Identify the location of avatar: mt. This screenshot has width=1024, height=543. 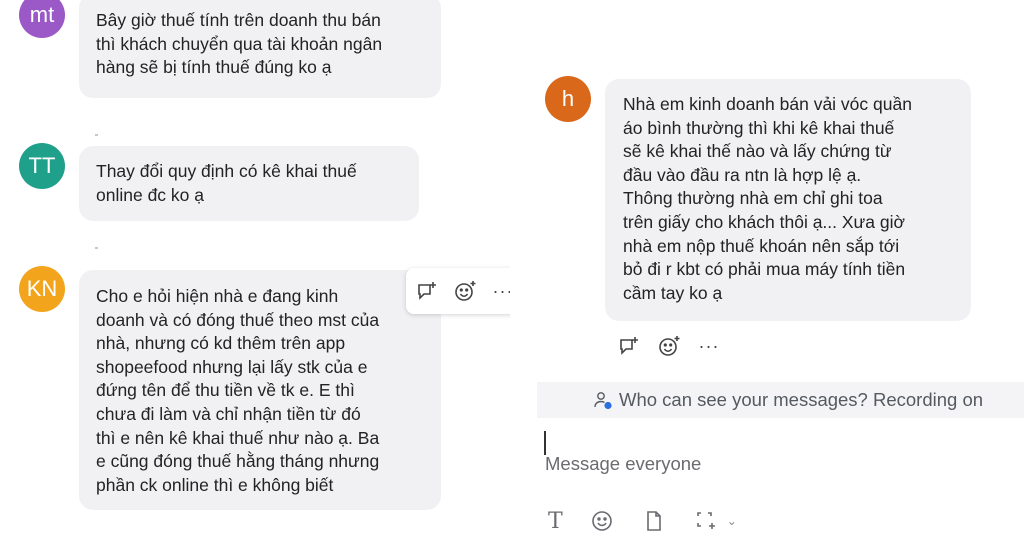
(42, 19).